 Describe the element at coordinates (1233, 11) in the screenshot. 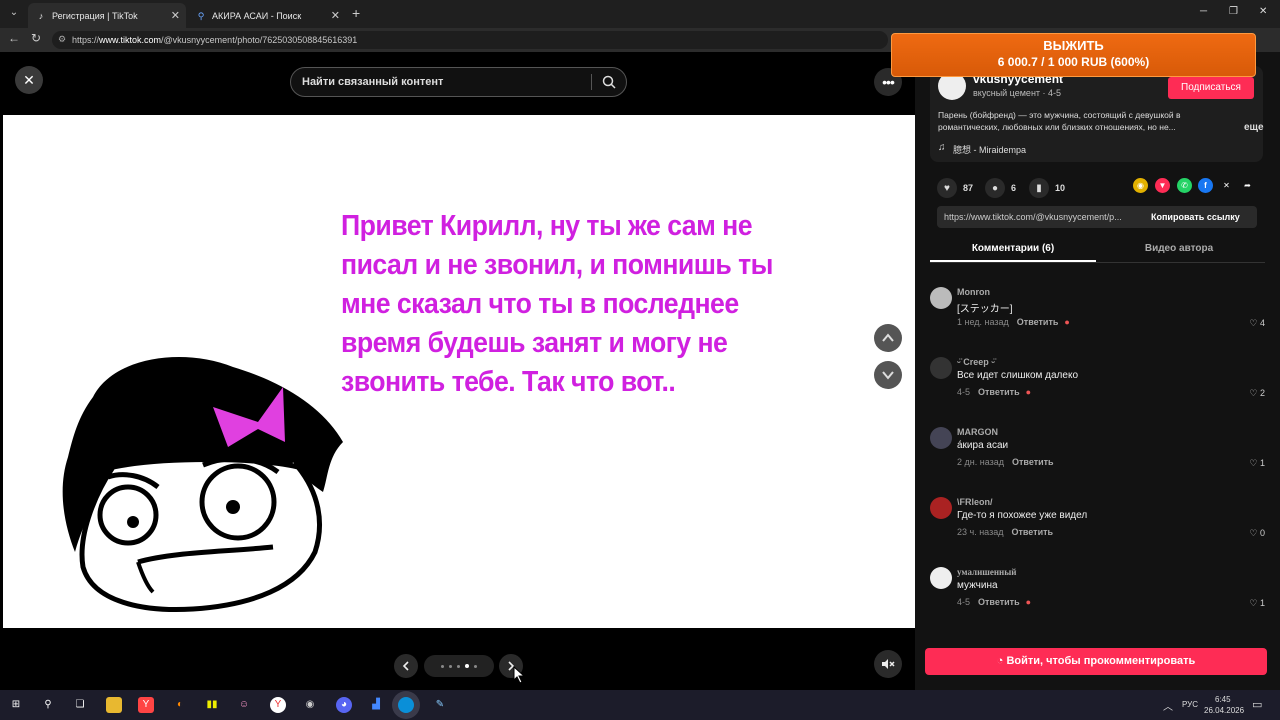

I see `restore-button: ❐` at that location.